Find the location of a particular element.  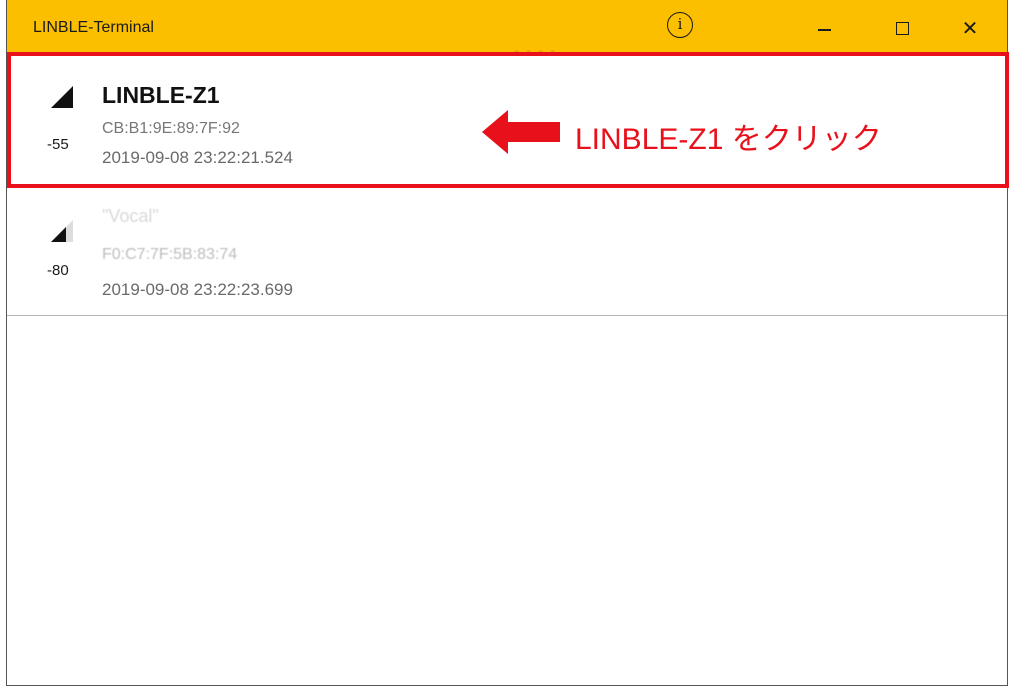

close-icon: ✕ is located at coordinates (970, 28).